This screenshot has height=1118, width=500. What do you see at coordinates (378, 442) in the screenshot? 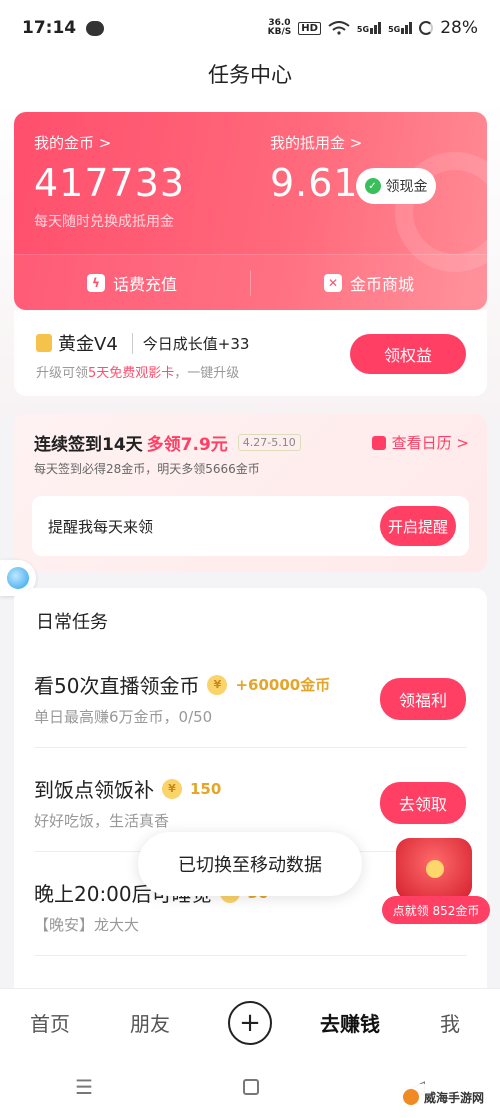
I see `calendar-icon` at bounding box center [378, 442].